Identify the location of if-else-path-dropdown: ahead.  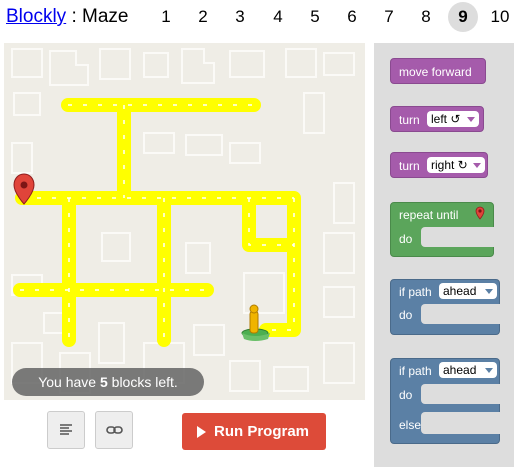
(468, 370).